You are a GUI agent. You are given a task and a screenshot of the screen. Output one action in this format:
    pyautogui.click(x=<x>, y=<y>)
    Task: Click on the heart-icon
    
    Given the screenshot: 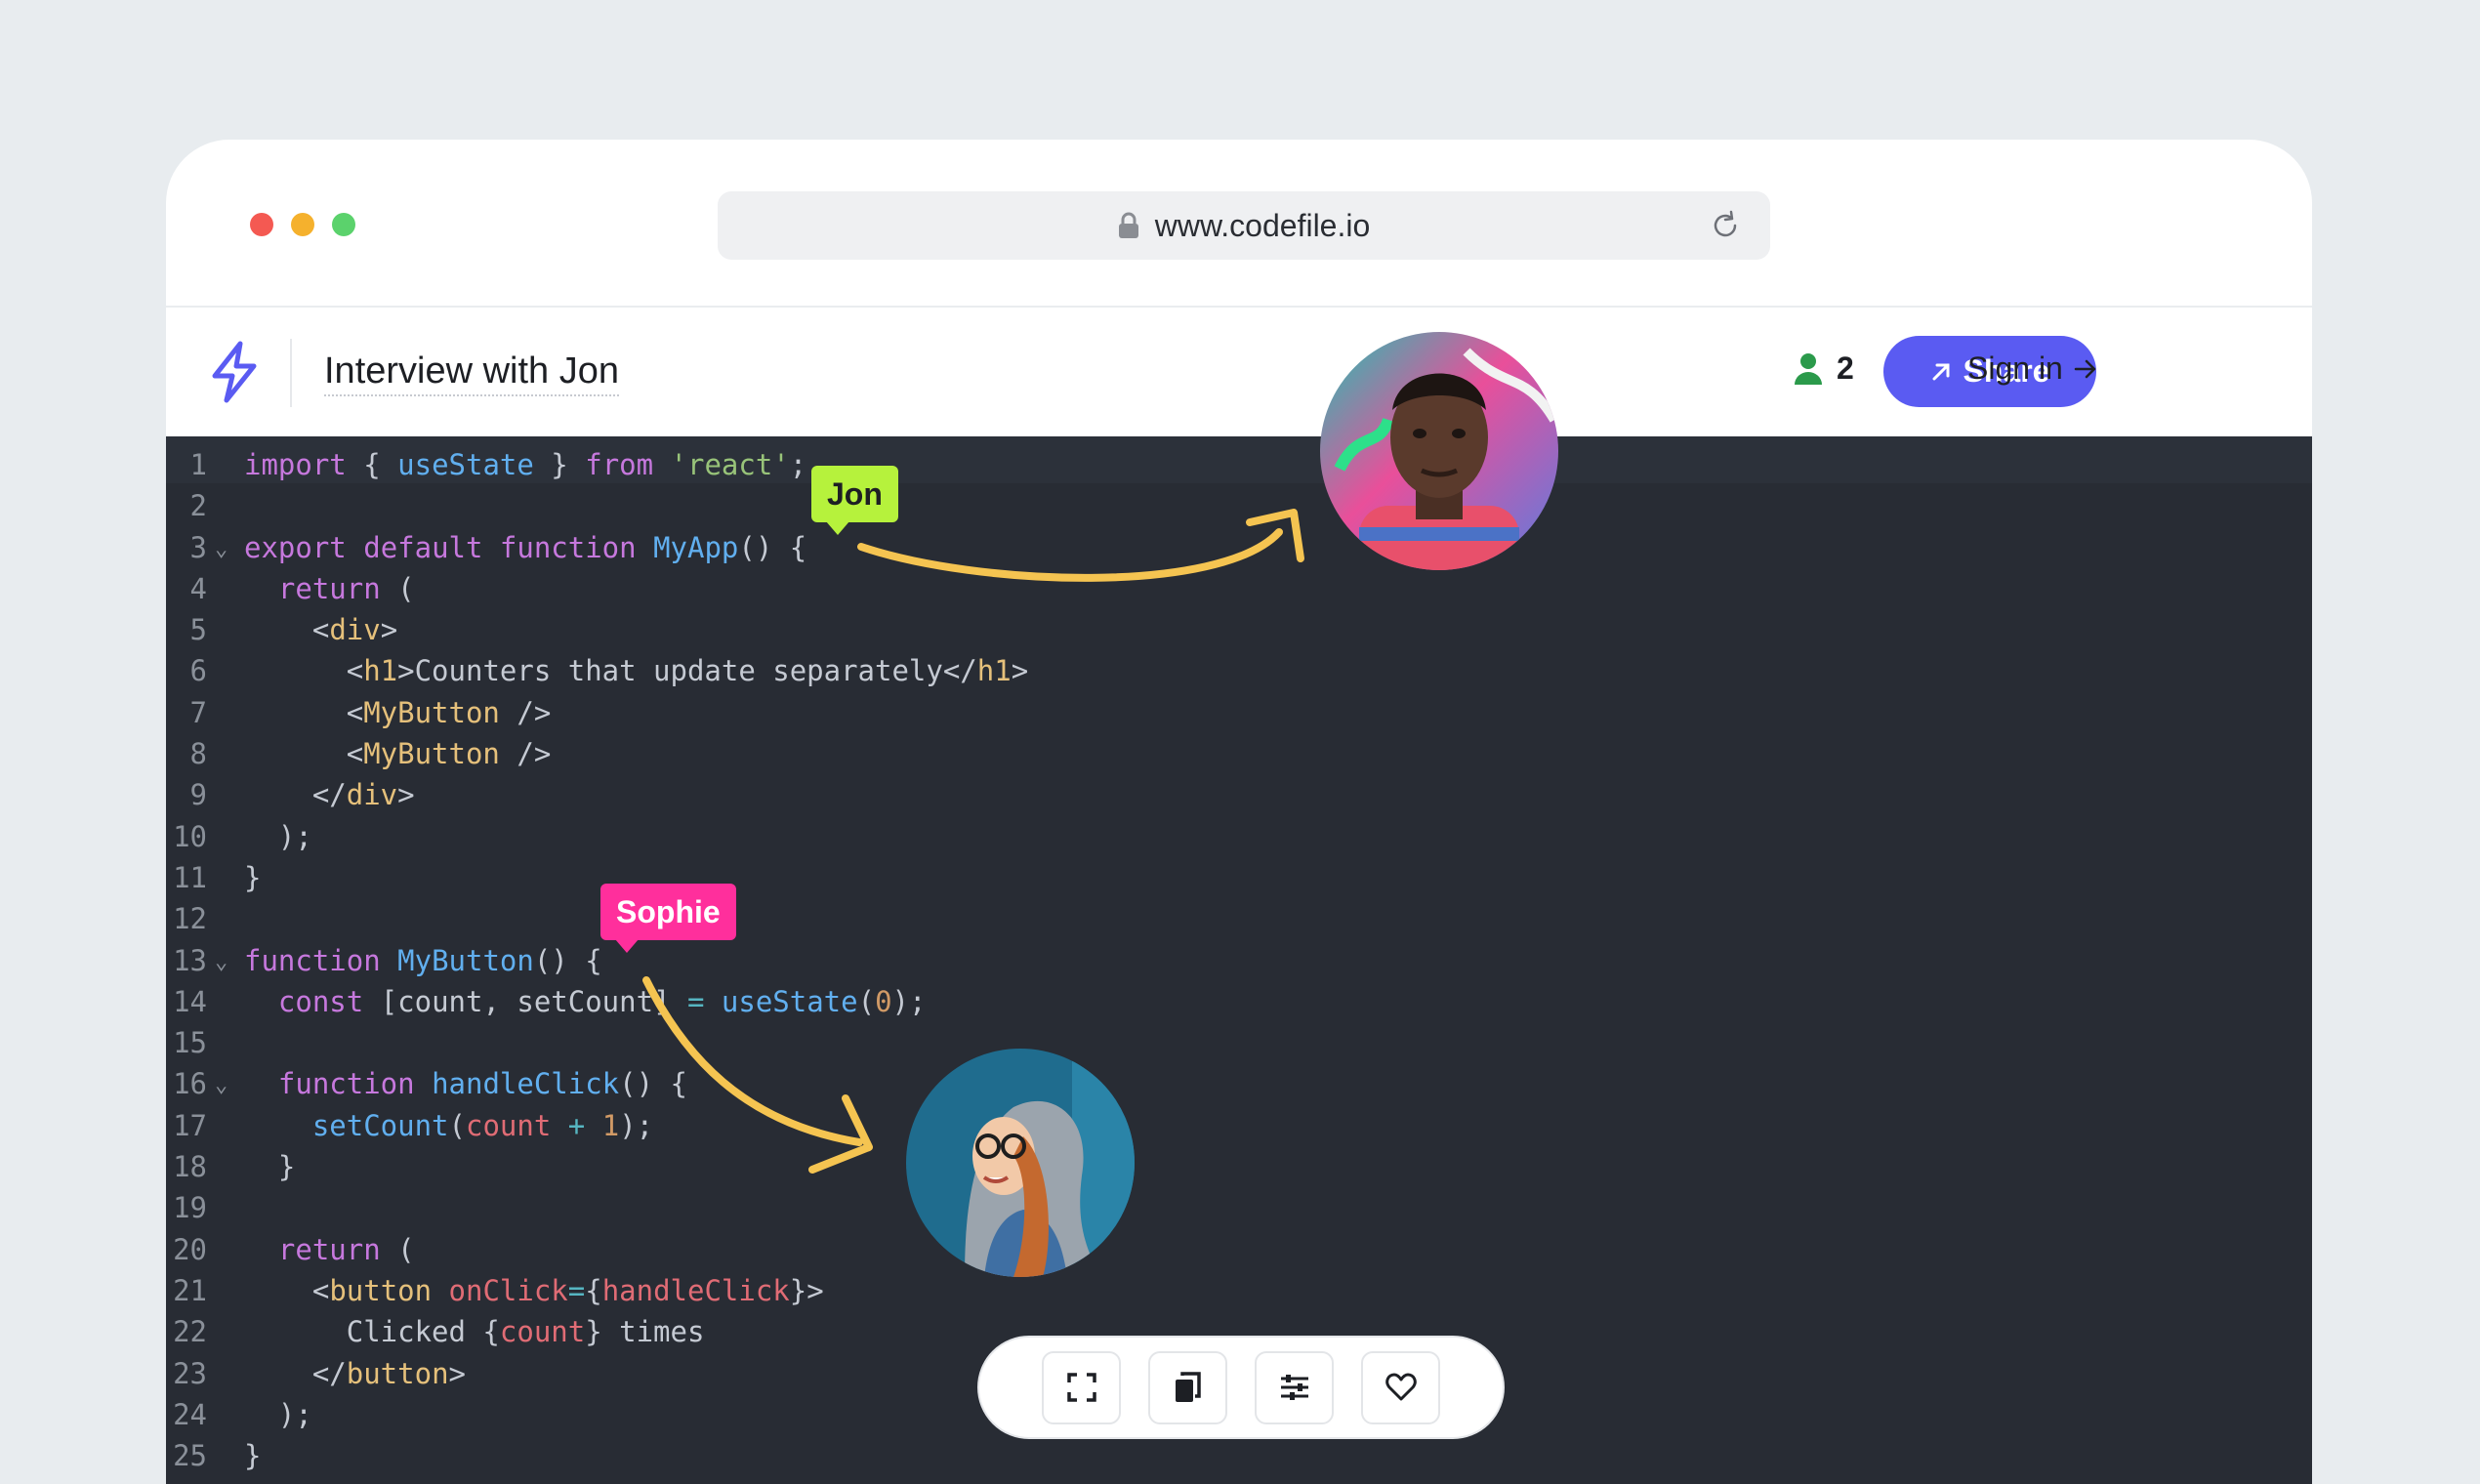 What is the action you would take?
    pyautogui.click(x=1401, y=1387)
    